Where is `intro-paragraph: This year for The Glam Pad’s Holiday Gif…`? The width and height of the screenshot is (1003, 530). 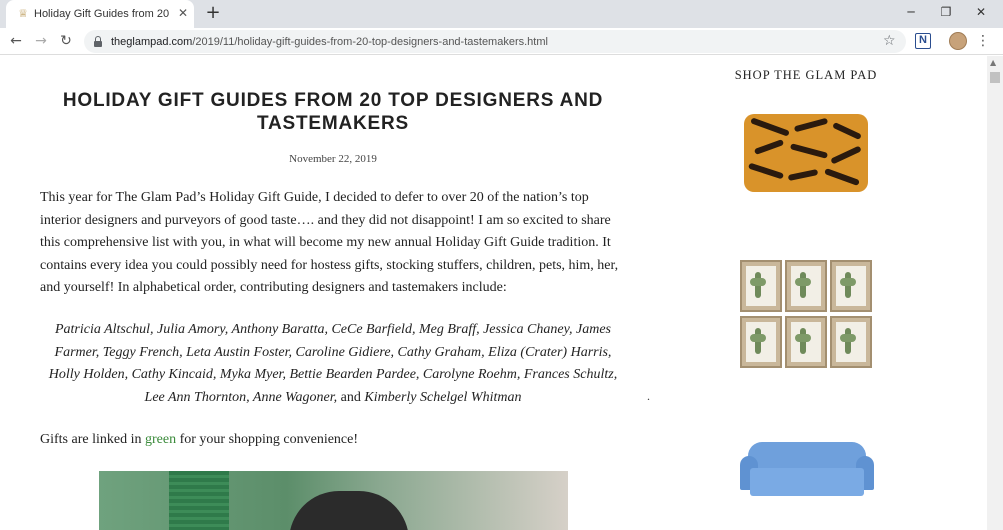
intro-paragraph: This year for The Glam Pad’s Holiday Gif… is located at coordinates (329, 242).